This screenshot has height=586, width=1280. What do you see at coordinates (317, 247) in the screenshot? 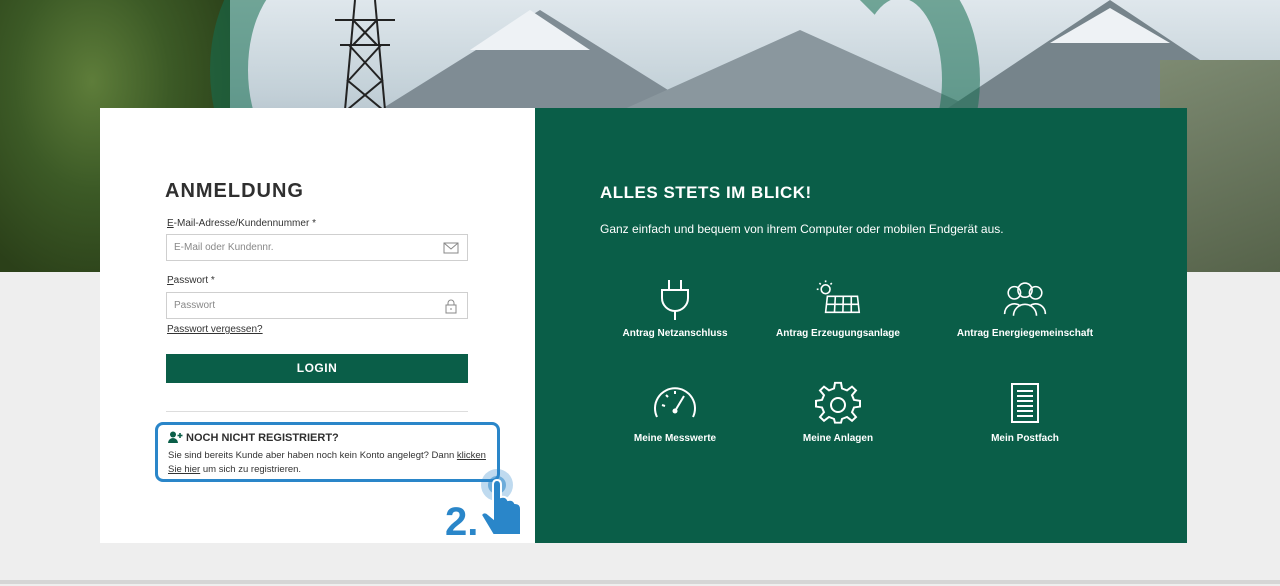
I see `email-field: E-Mail oder Kundennr.` at bounding box center [317, 247].